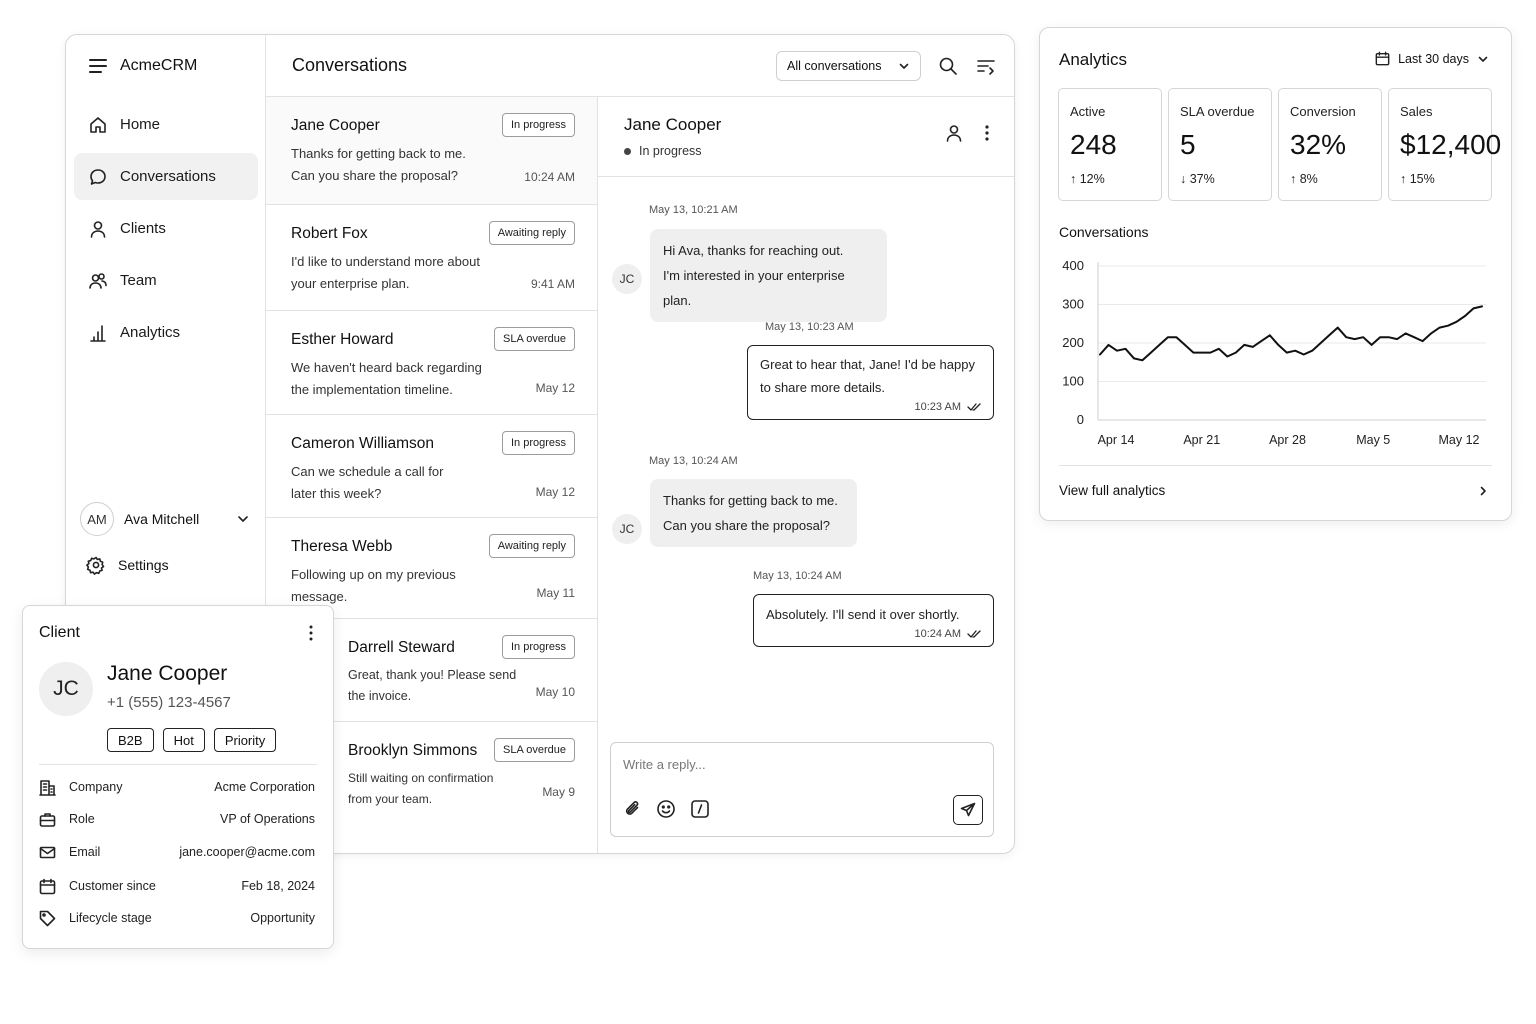 The image size is (1536, 1024). What do you see at coordinates (809, 327) in the screenshot?
I see `message-timestamp: May 13, 10:23 AM` at bounding box center [809, 327].